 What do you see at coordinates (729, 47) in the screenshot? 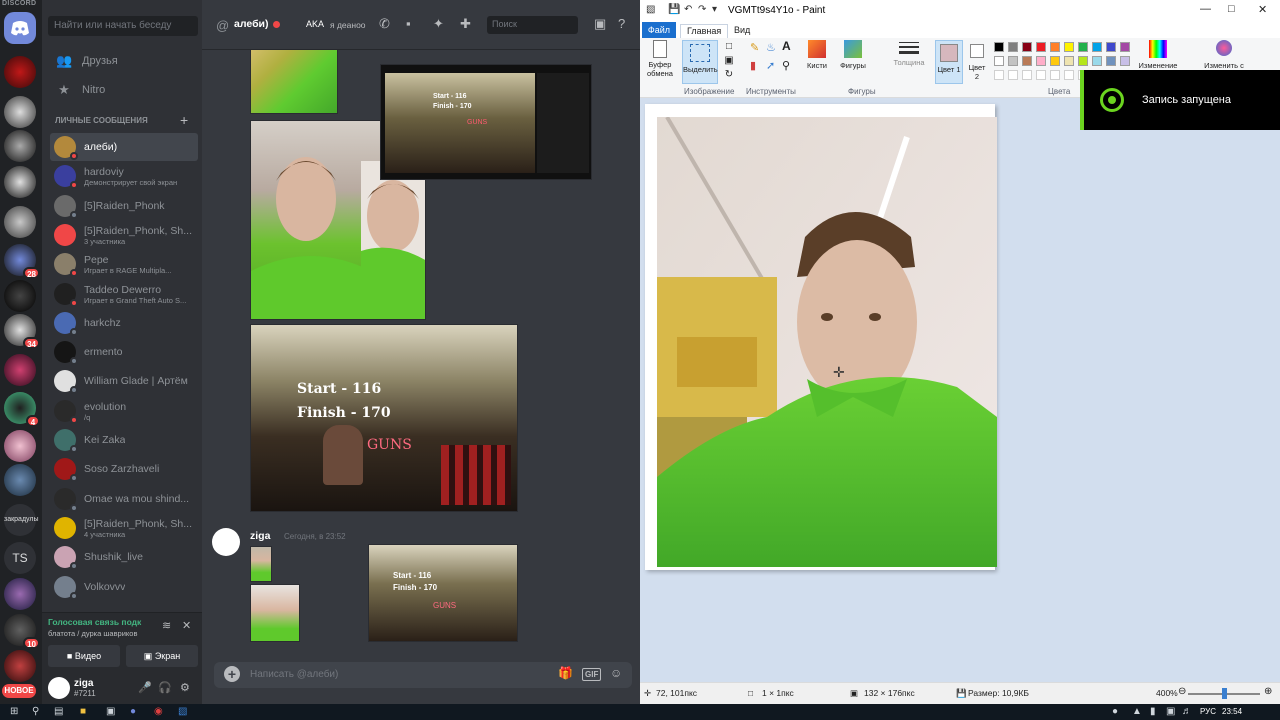
I see `crop-icon: □` at bounding box center [729, 47].